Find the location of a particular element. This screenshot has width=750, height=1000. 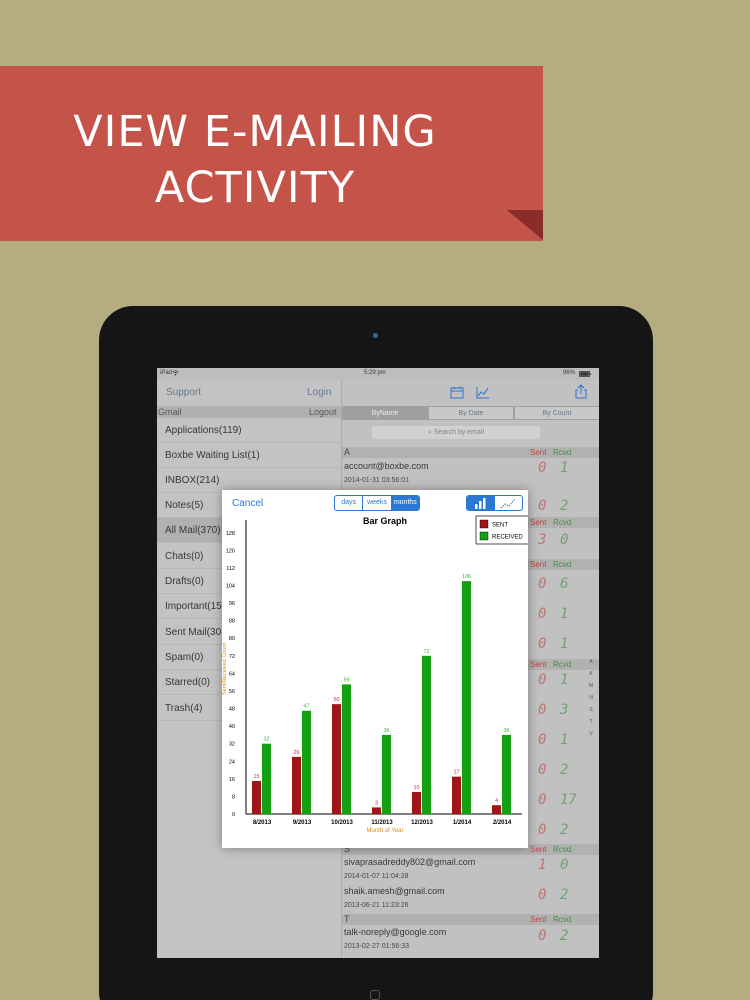

y-tick-label: 112 is located at coordinates (230, 569).